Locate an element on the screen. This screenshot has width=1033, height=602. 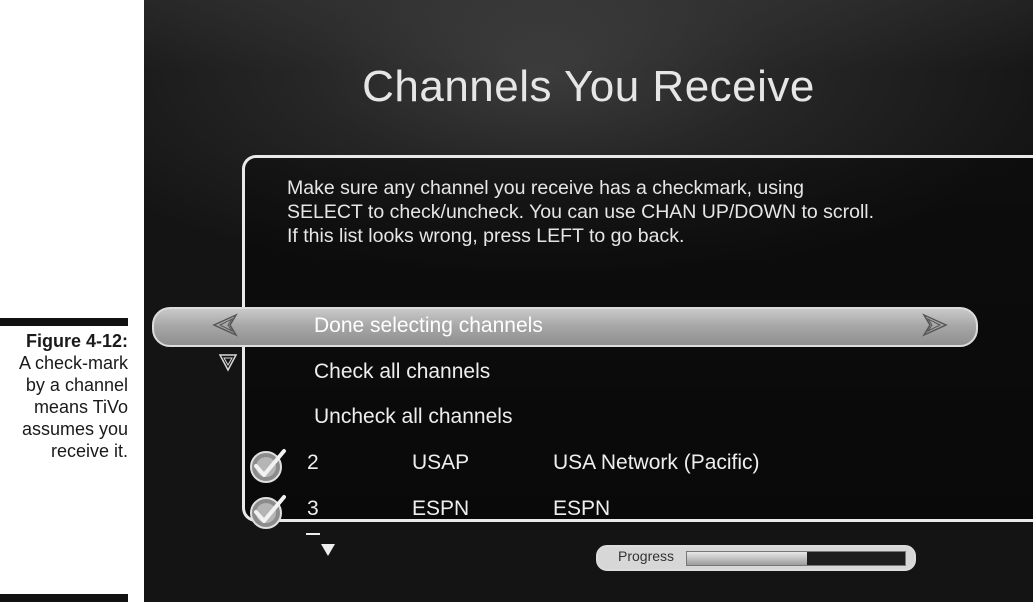
figure-label: Figure 4-12: is located at coordinates (76, 341).